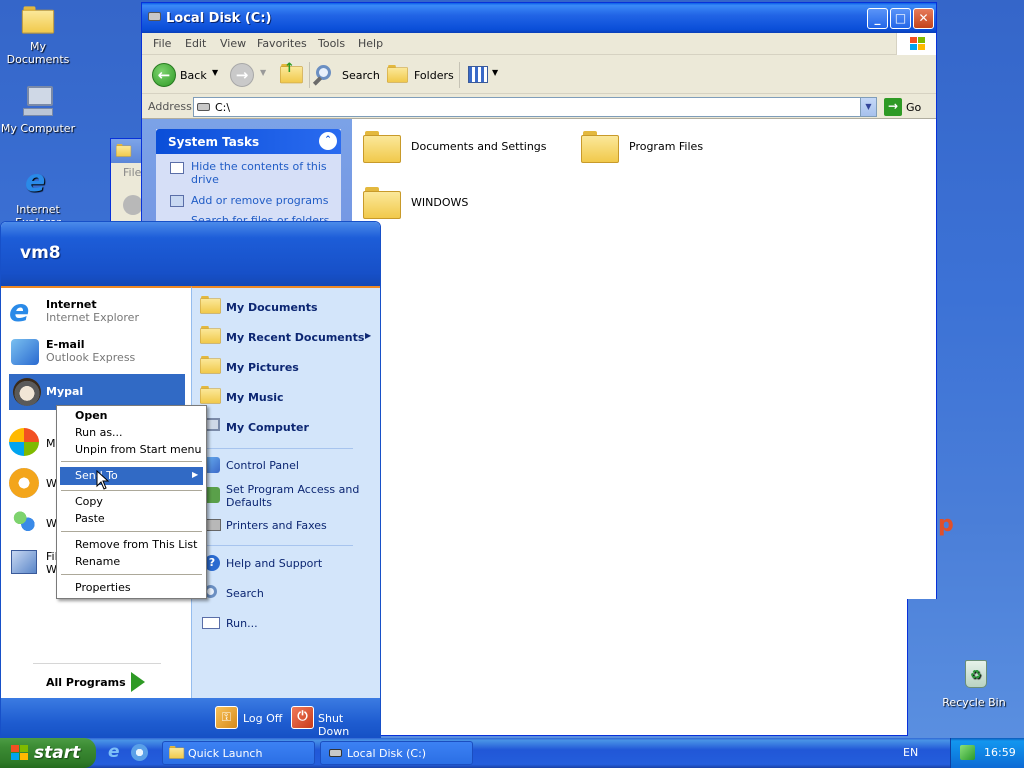 This screenshot has width=1024, height=768. I want to click on all-programs-button: All Programs, so click(96, 682).